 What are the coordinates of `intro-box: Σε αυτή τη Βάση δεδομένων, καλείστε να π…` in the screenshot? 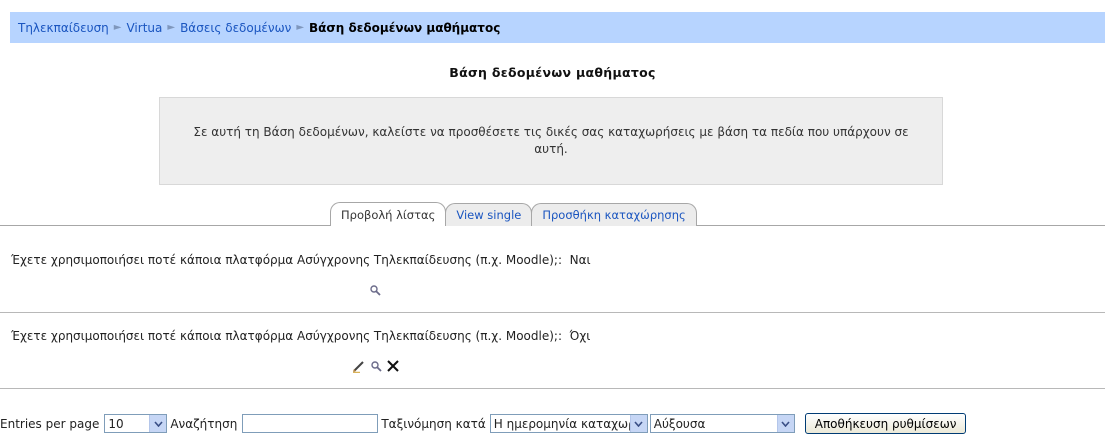 It's located at (551, 141).